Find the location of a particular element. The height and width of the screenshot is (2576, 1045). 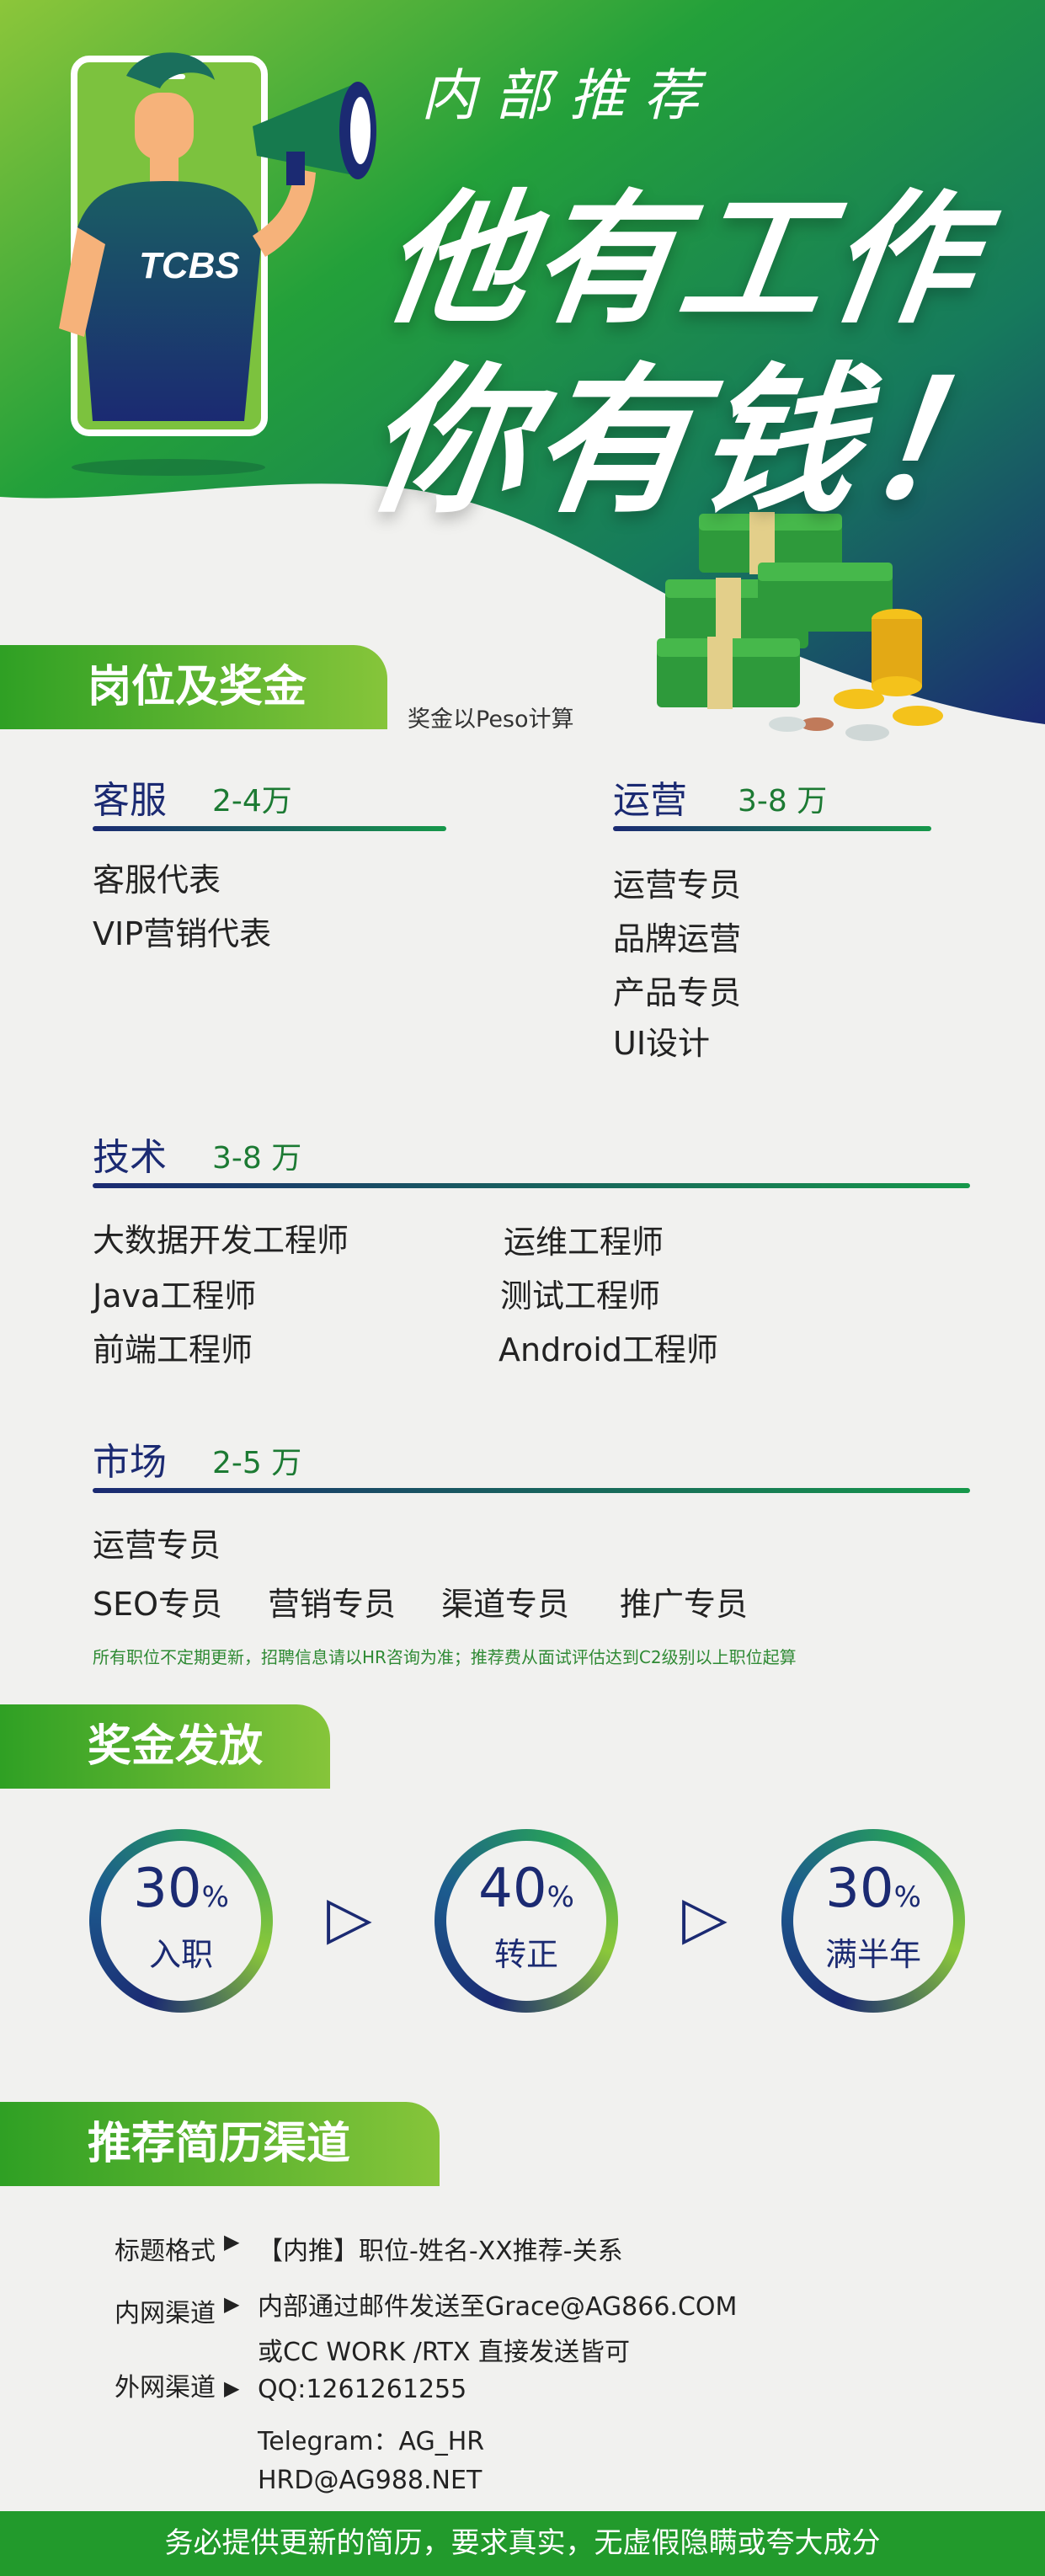

payout-header: 奖金发放 is located at coordinates (165, 1746).